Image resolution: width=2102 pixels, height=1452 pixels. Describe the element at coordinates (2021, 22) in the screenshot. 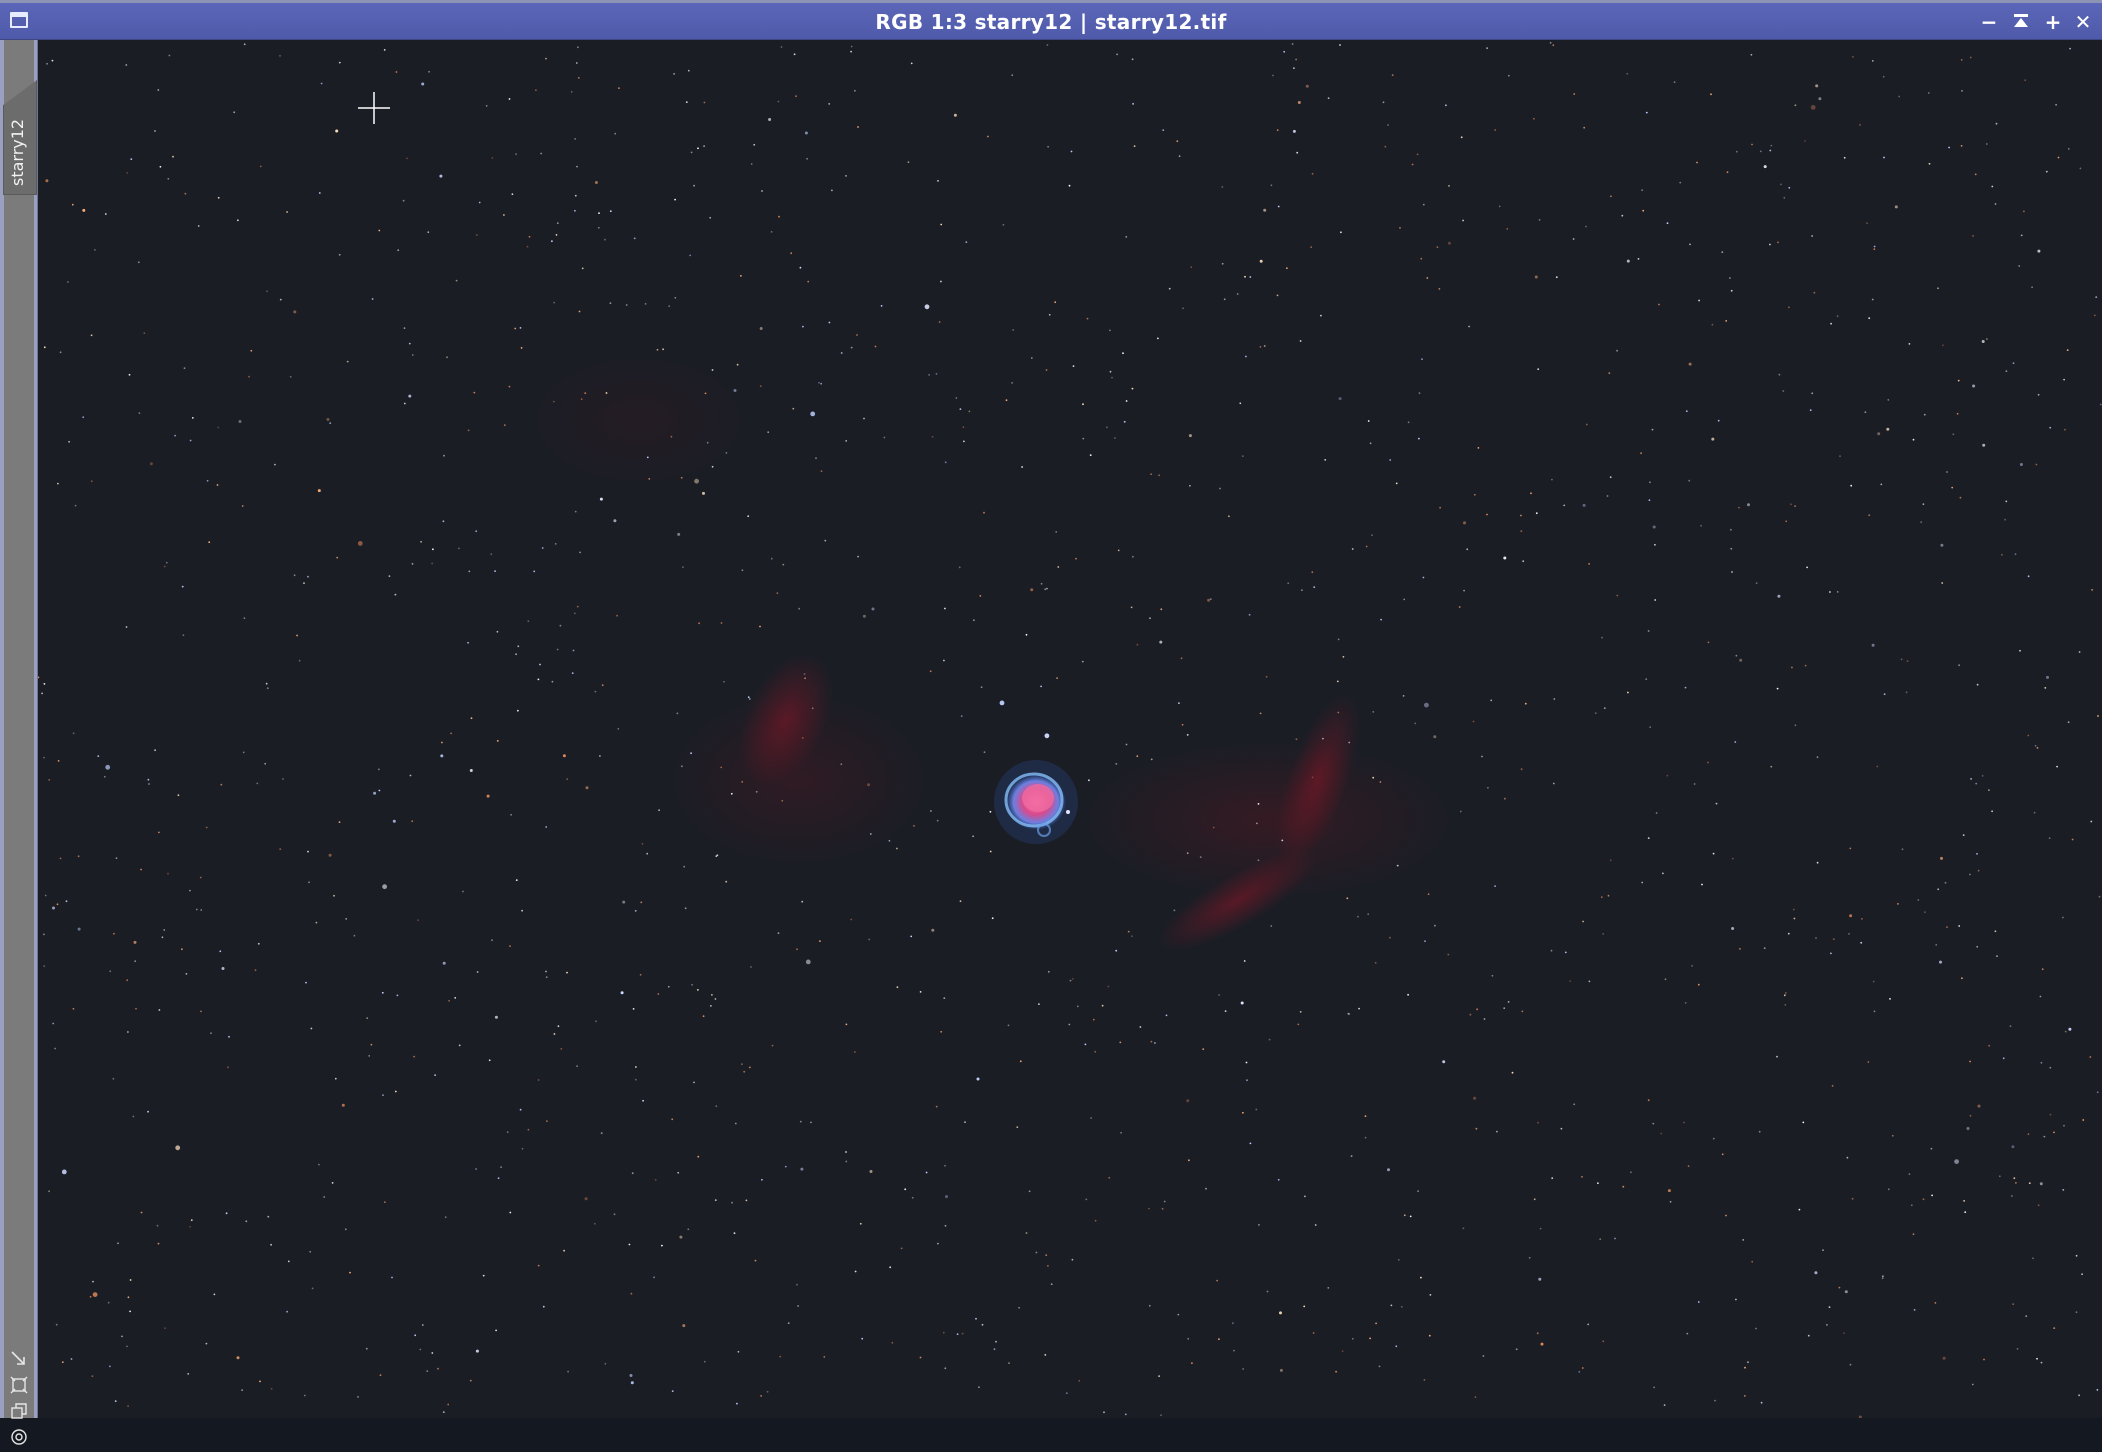

I see `shade-button` at that location.